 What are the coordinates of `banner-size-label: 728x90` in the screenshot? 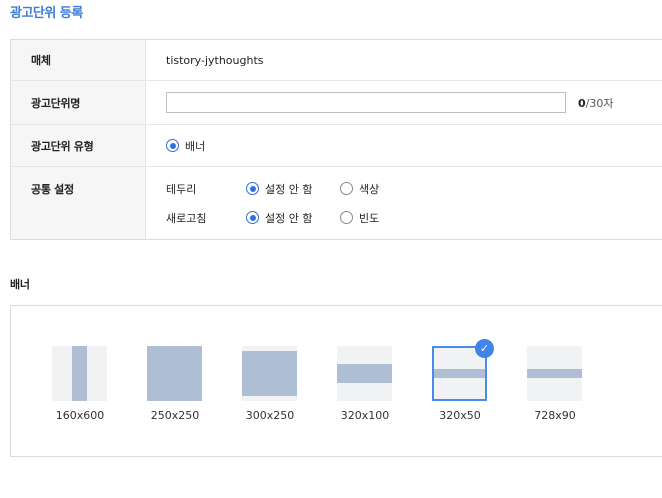 It's located at (555, 415).